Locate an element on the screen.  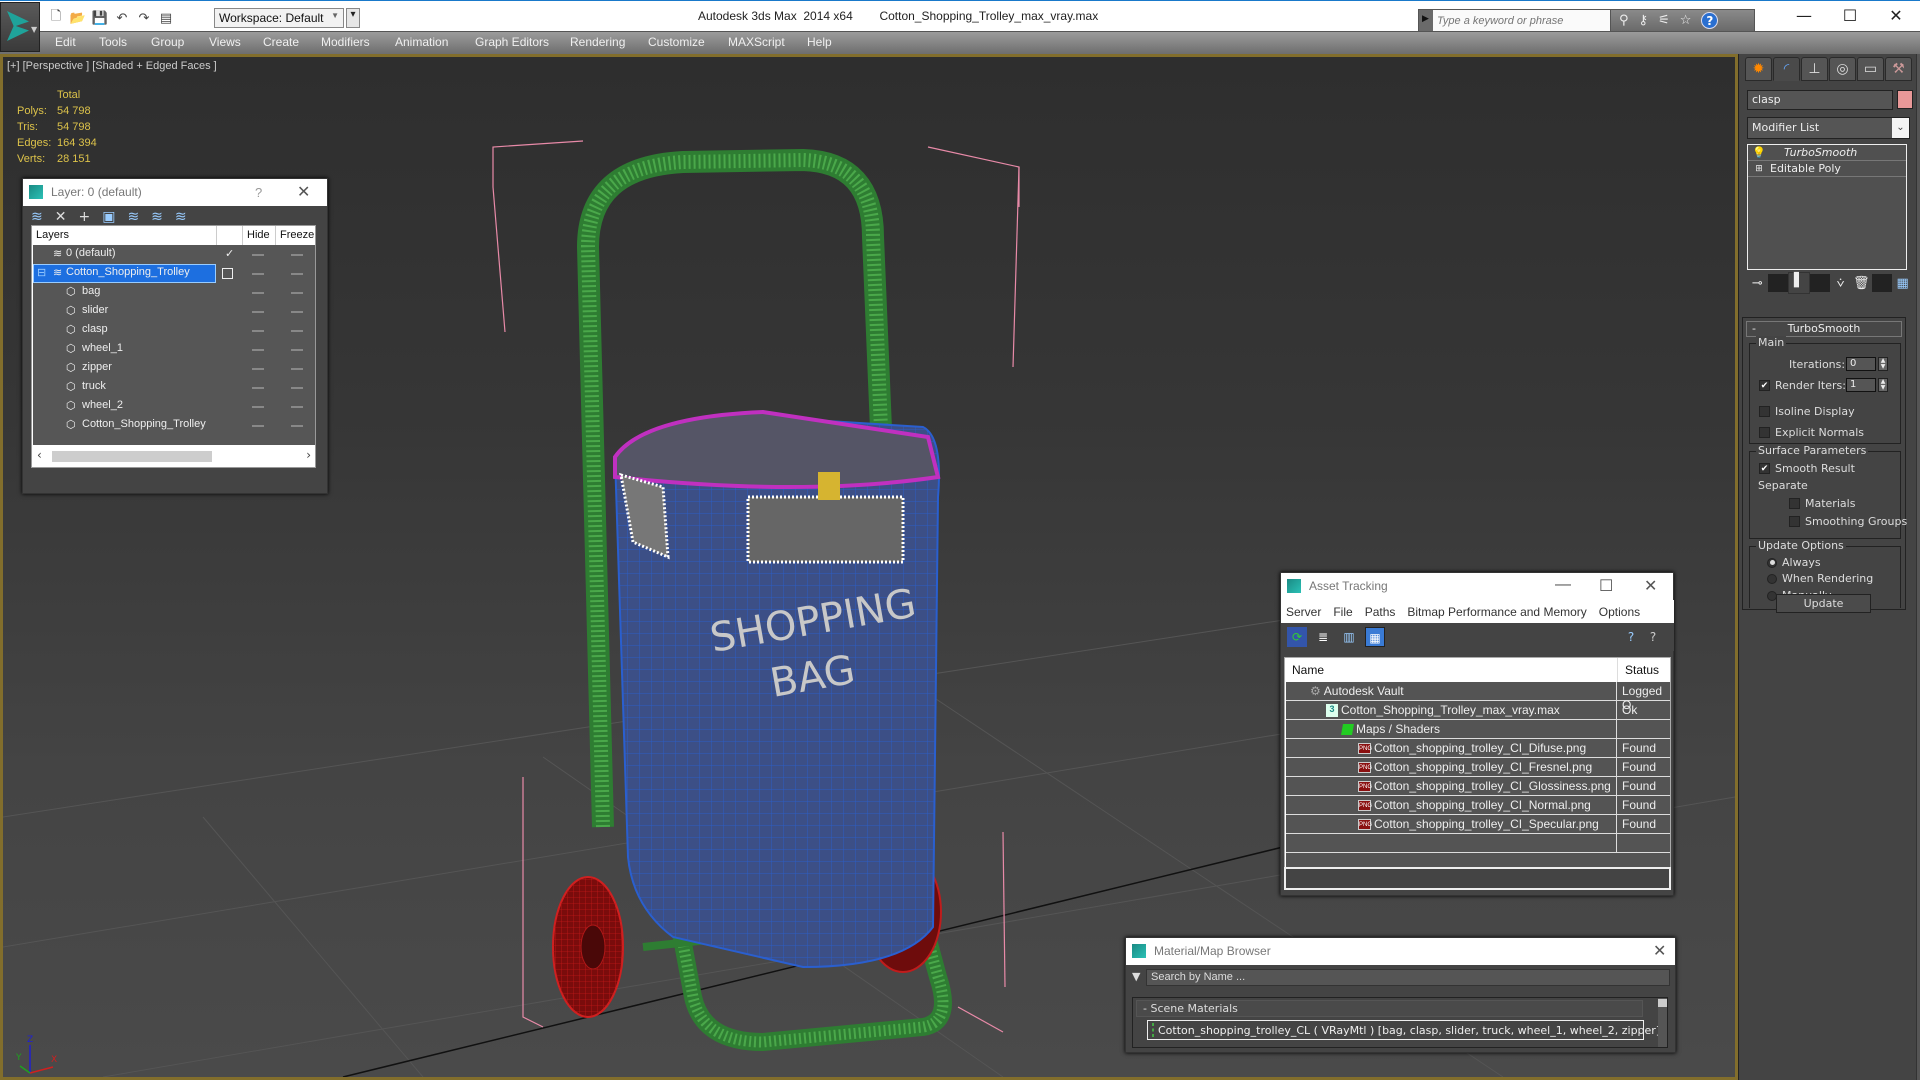
pin-stack-icon: ⊸ is located at coordinates (1757, 283).